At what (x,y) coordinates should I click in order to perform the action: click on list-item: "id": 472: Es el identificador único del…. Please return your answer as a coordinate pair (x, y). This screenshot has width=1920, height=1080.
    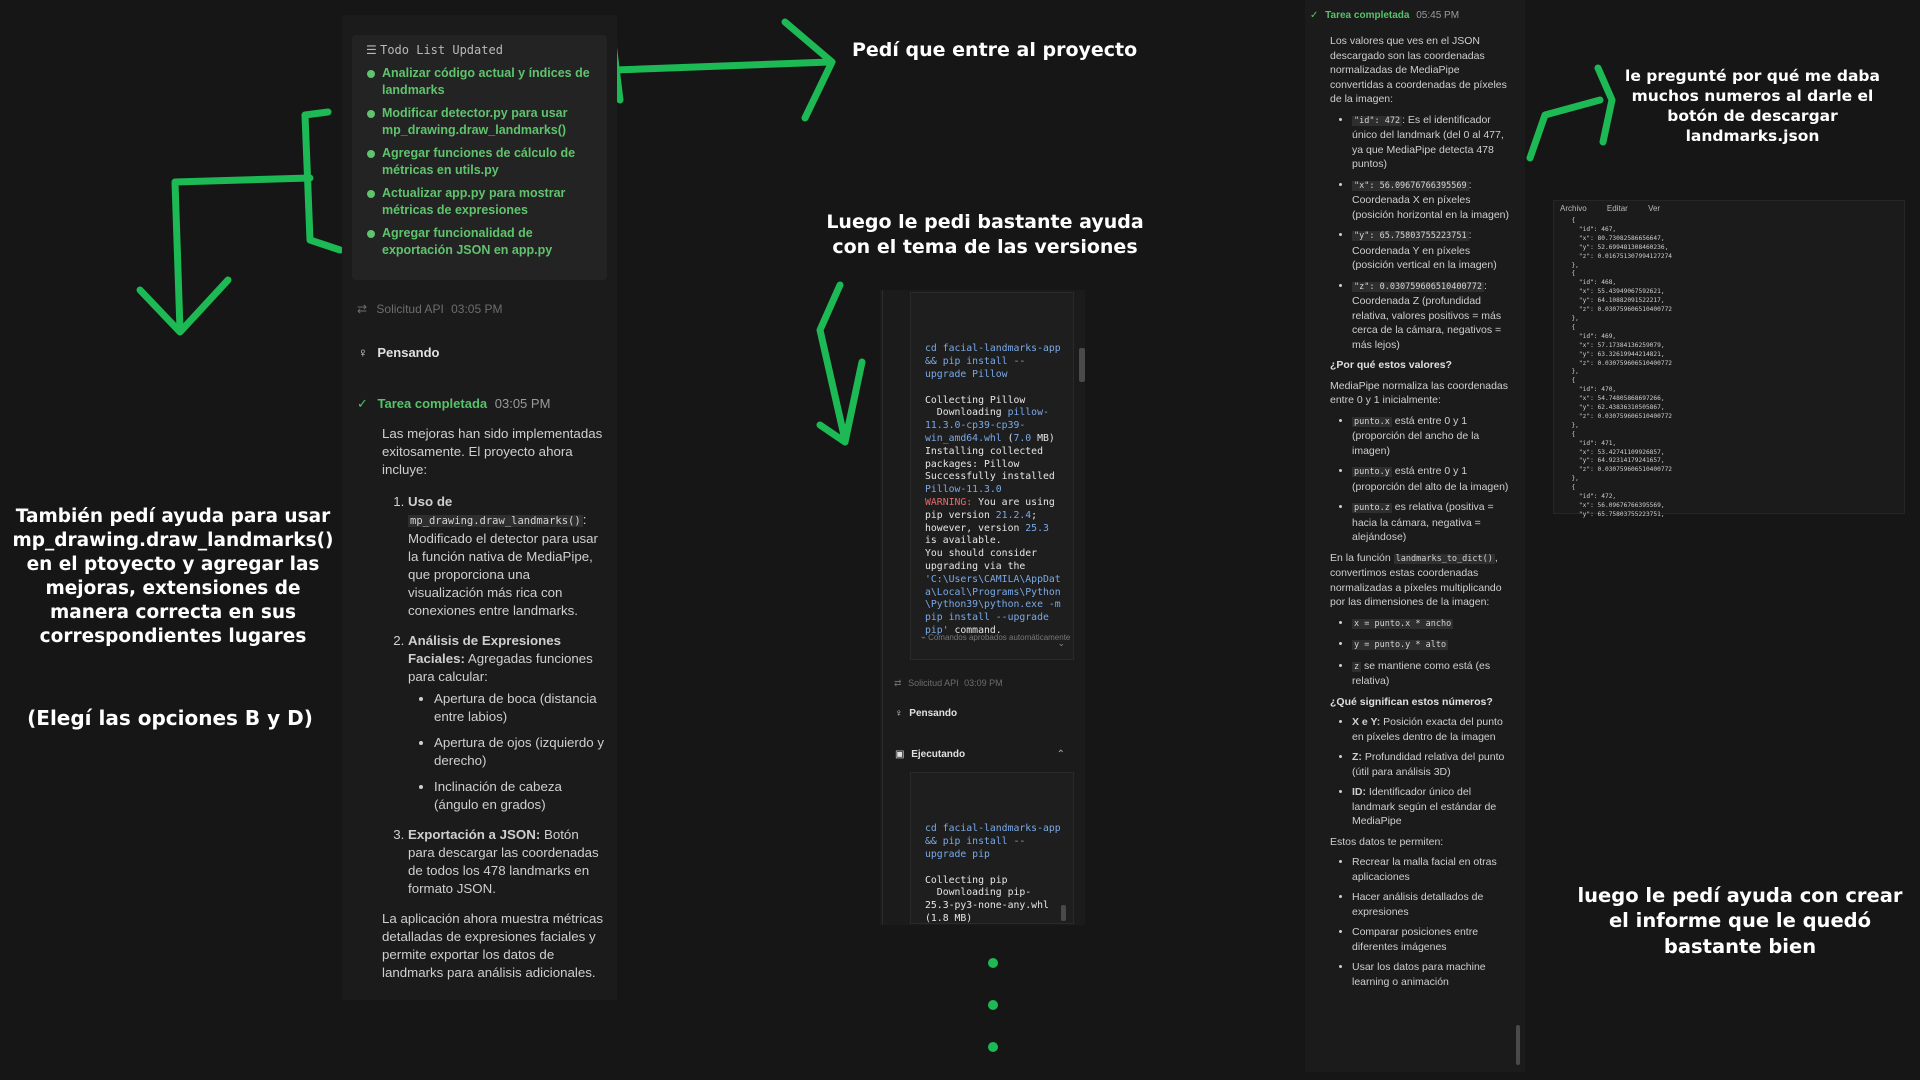
    Looking at the image, I should click on (1432, 142).